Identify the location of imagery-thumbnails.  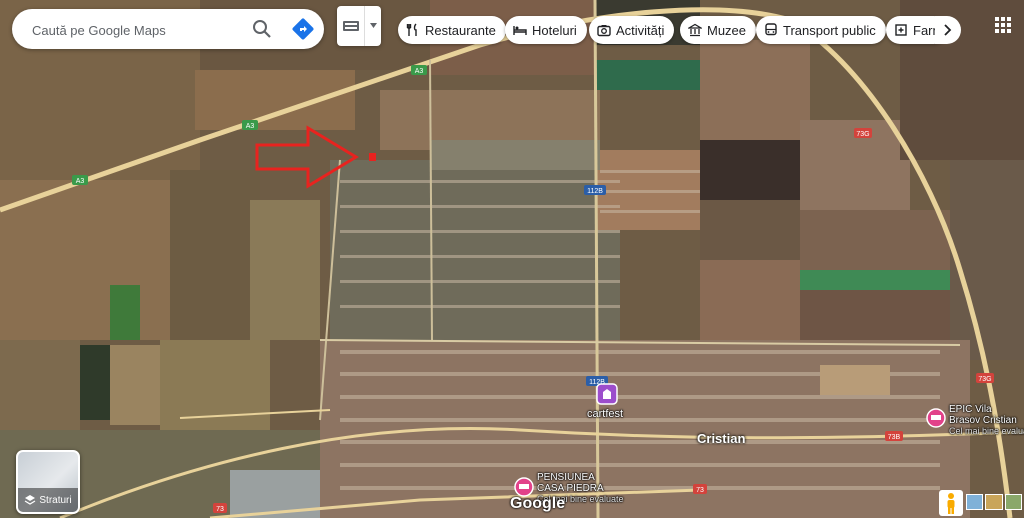
(994, 503).